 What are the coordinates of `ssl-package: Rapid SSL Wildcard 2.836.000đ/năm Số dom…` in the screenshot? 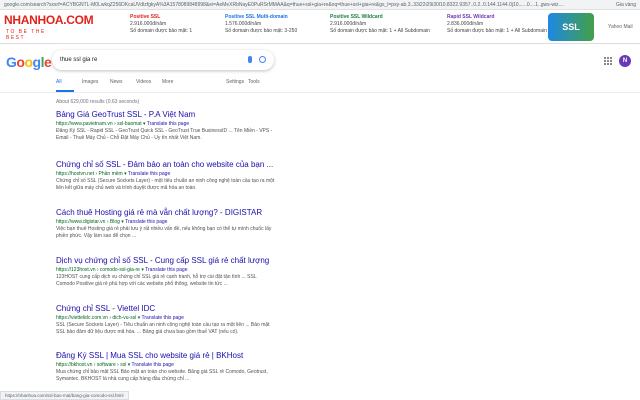 It's located at (497, 24).